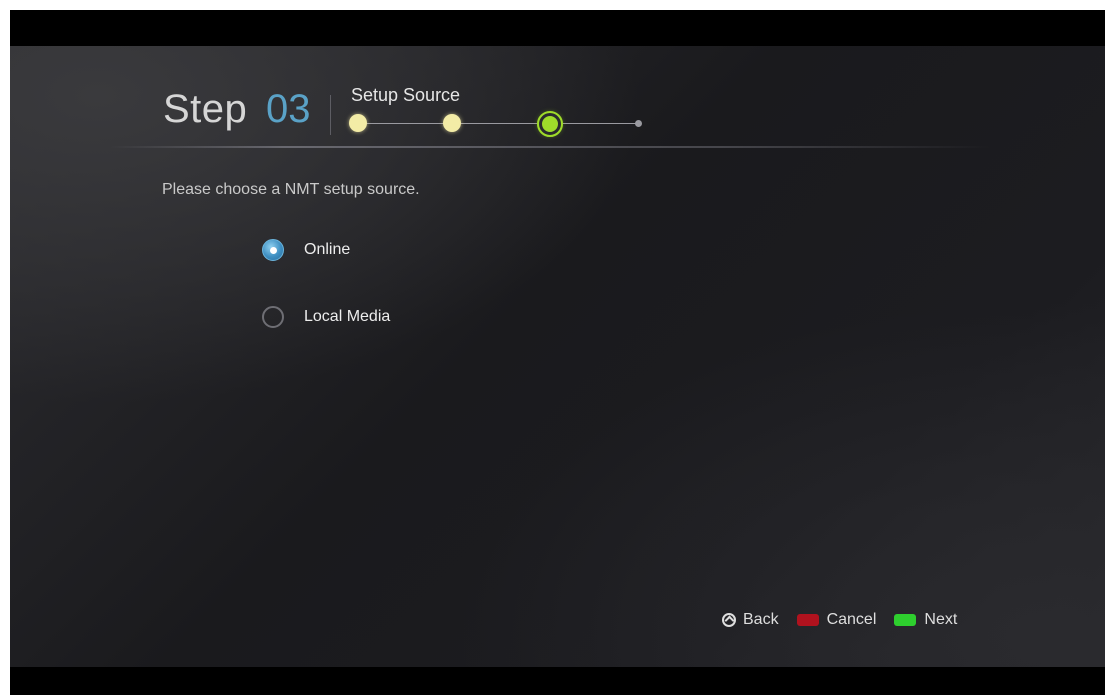  What do you see at coordinates (347, 316) in the screenshot?
I see `option-label: Local Media` at bounding box center [347, 316].